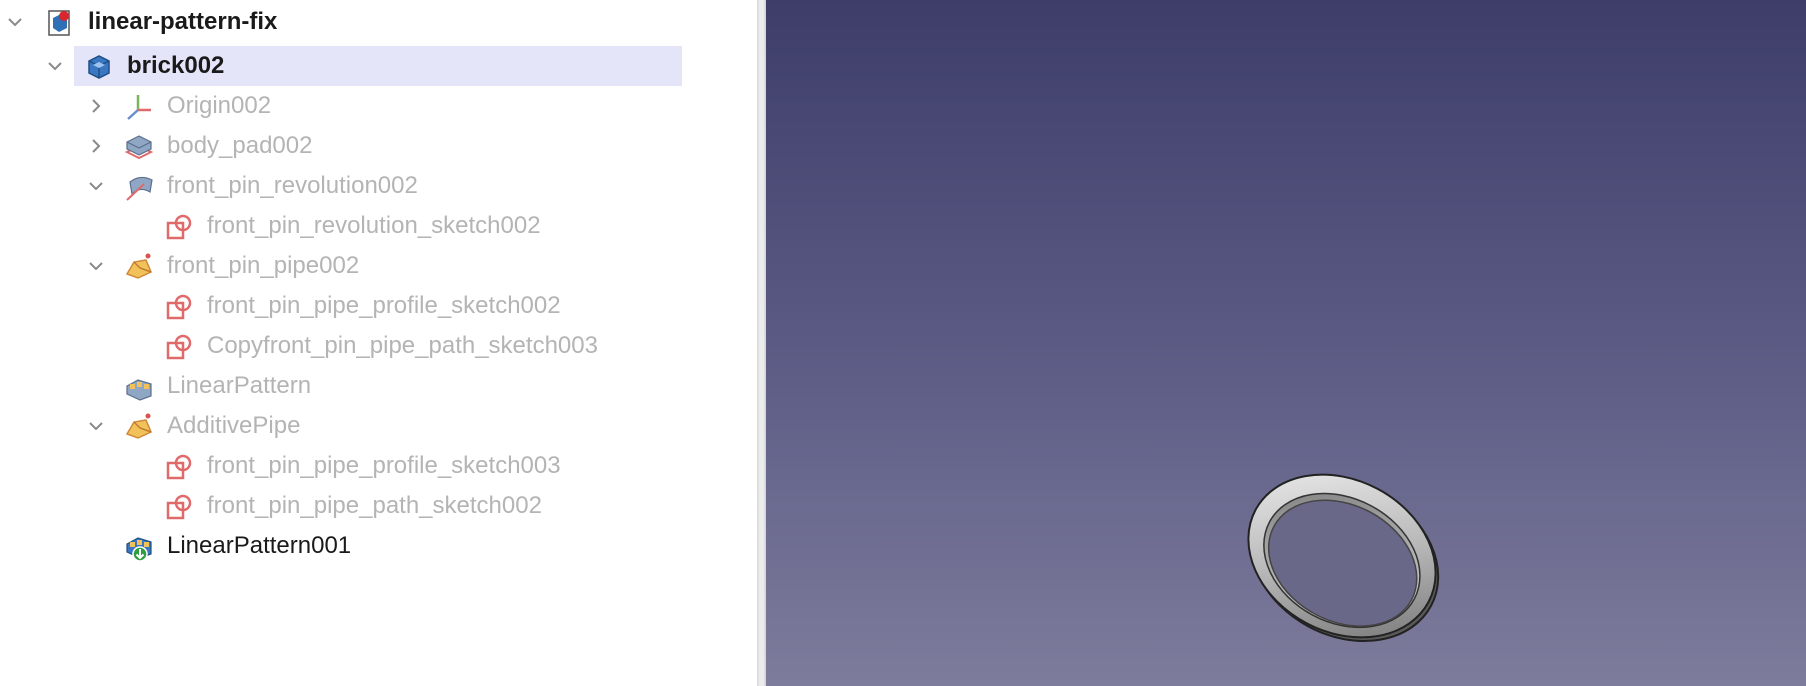  I want to click on tree-item-pad: body_pad002, so click(378, 146).